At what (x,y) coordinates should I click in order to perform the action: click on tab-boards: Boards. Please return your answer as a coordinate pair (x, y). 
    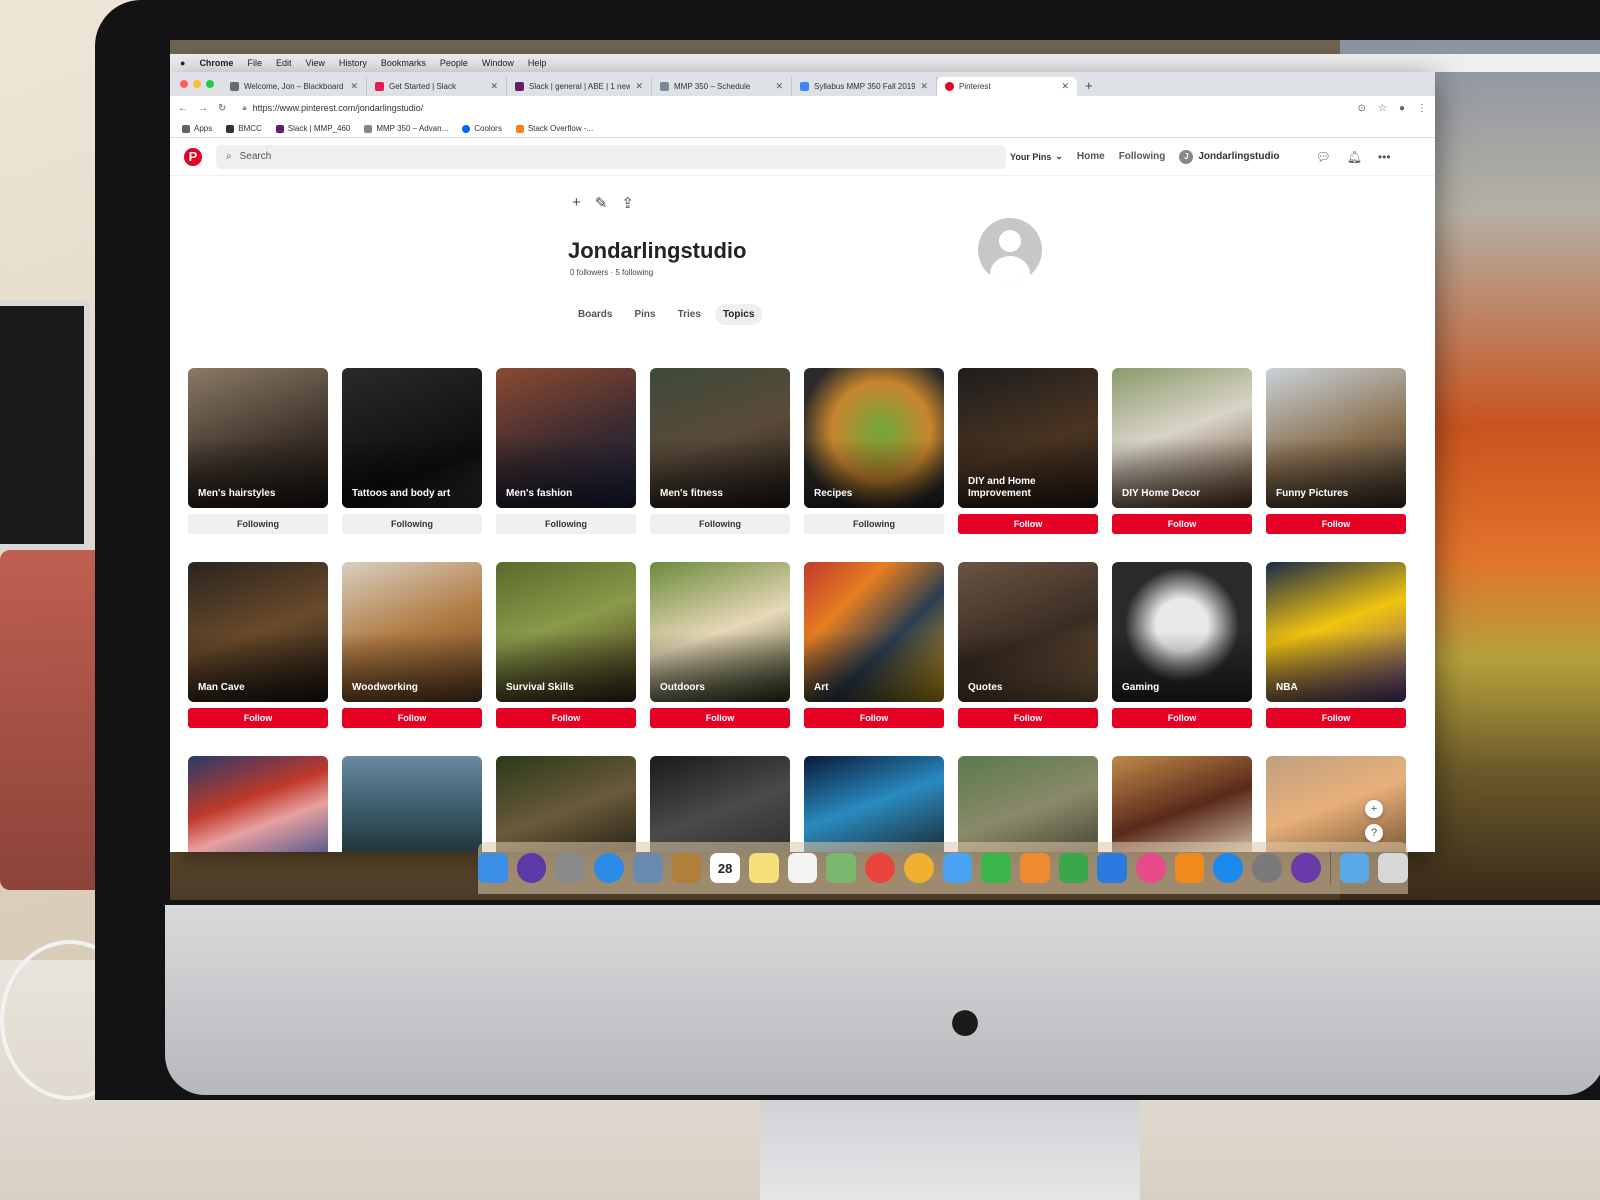
    Looking at the image, I should click on (595, 314).